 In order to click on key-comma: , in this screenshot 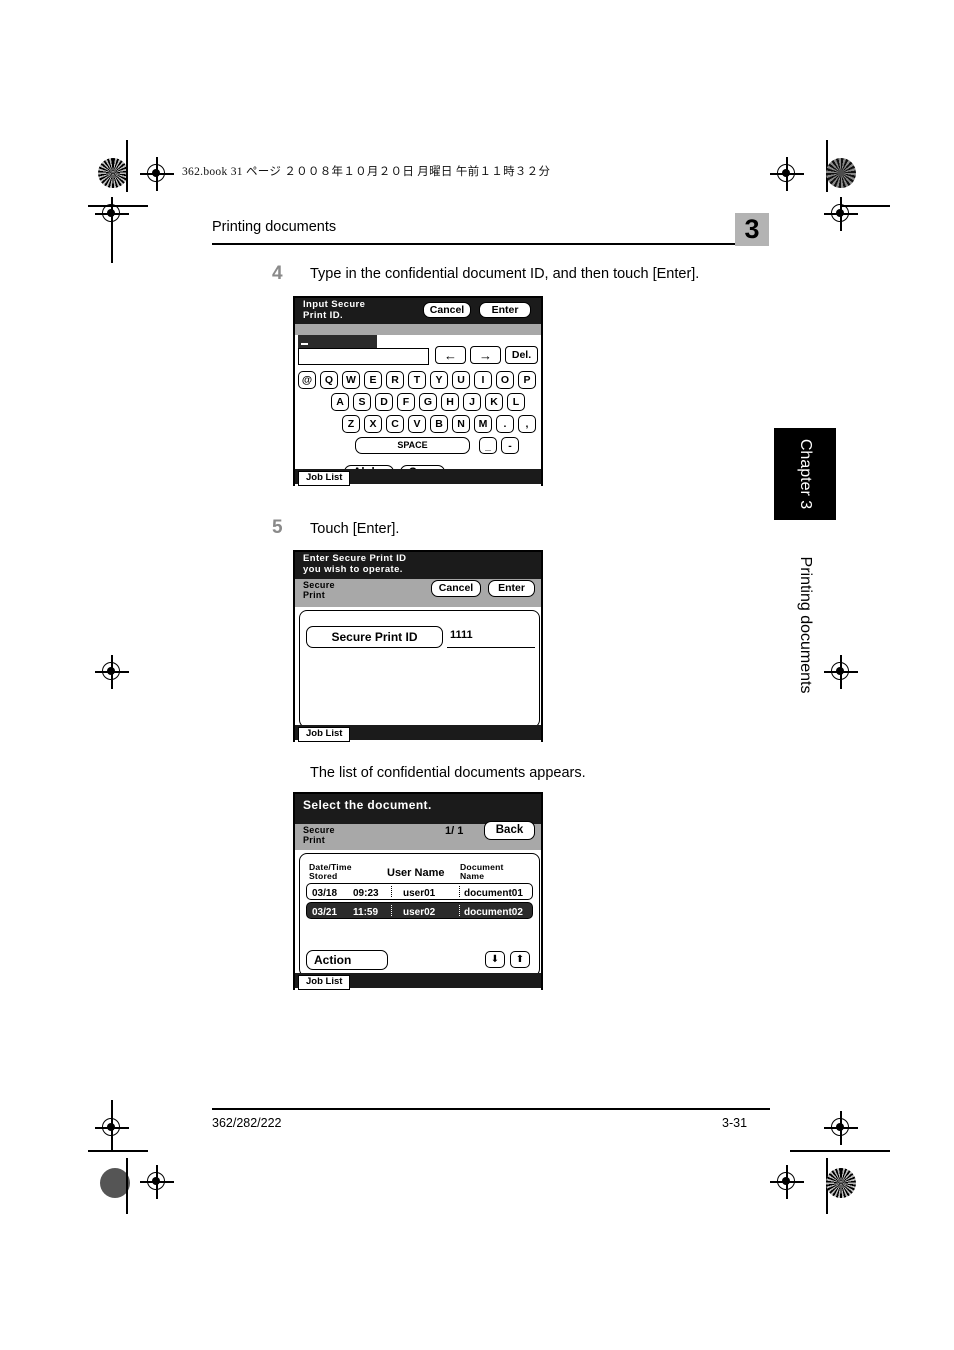, I will do `click(527, 424)`.